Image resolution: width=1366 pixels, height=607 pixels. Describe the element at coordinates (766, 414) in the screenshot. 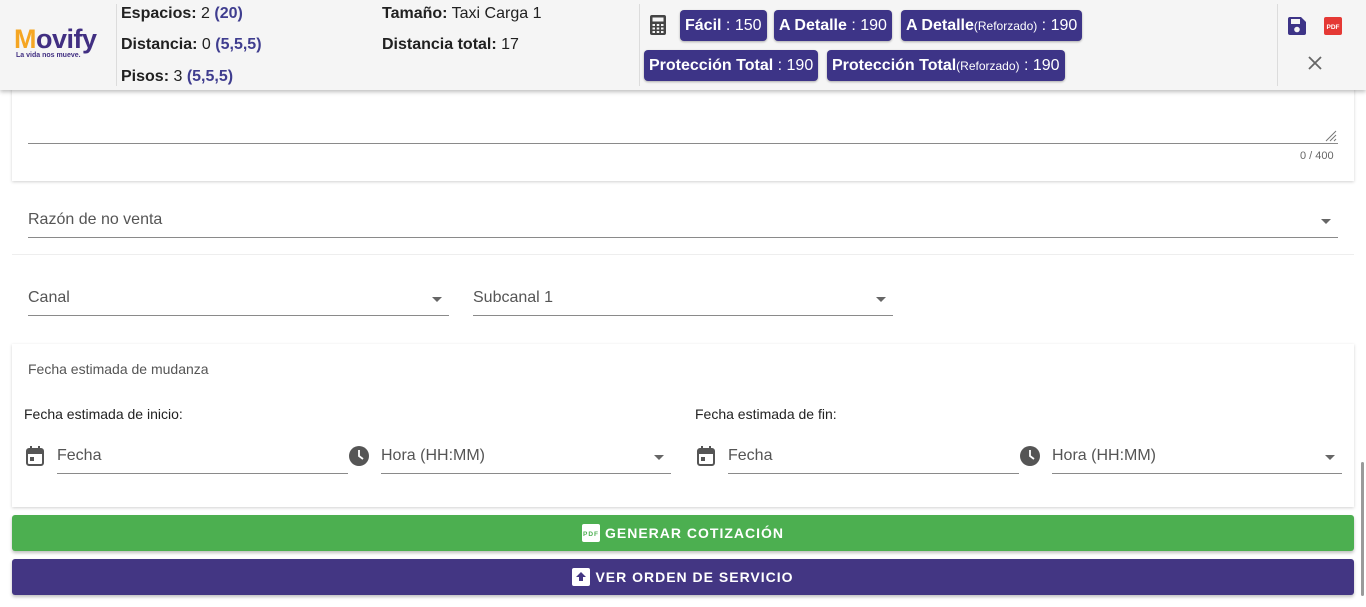

I see `fin-label: Fecha estimada de fin:` at that location.